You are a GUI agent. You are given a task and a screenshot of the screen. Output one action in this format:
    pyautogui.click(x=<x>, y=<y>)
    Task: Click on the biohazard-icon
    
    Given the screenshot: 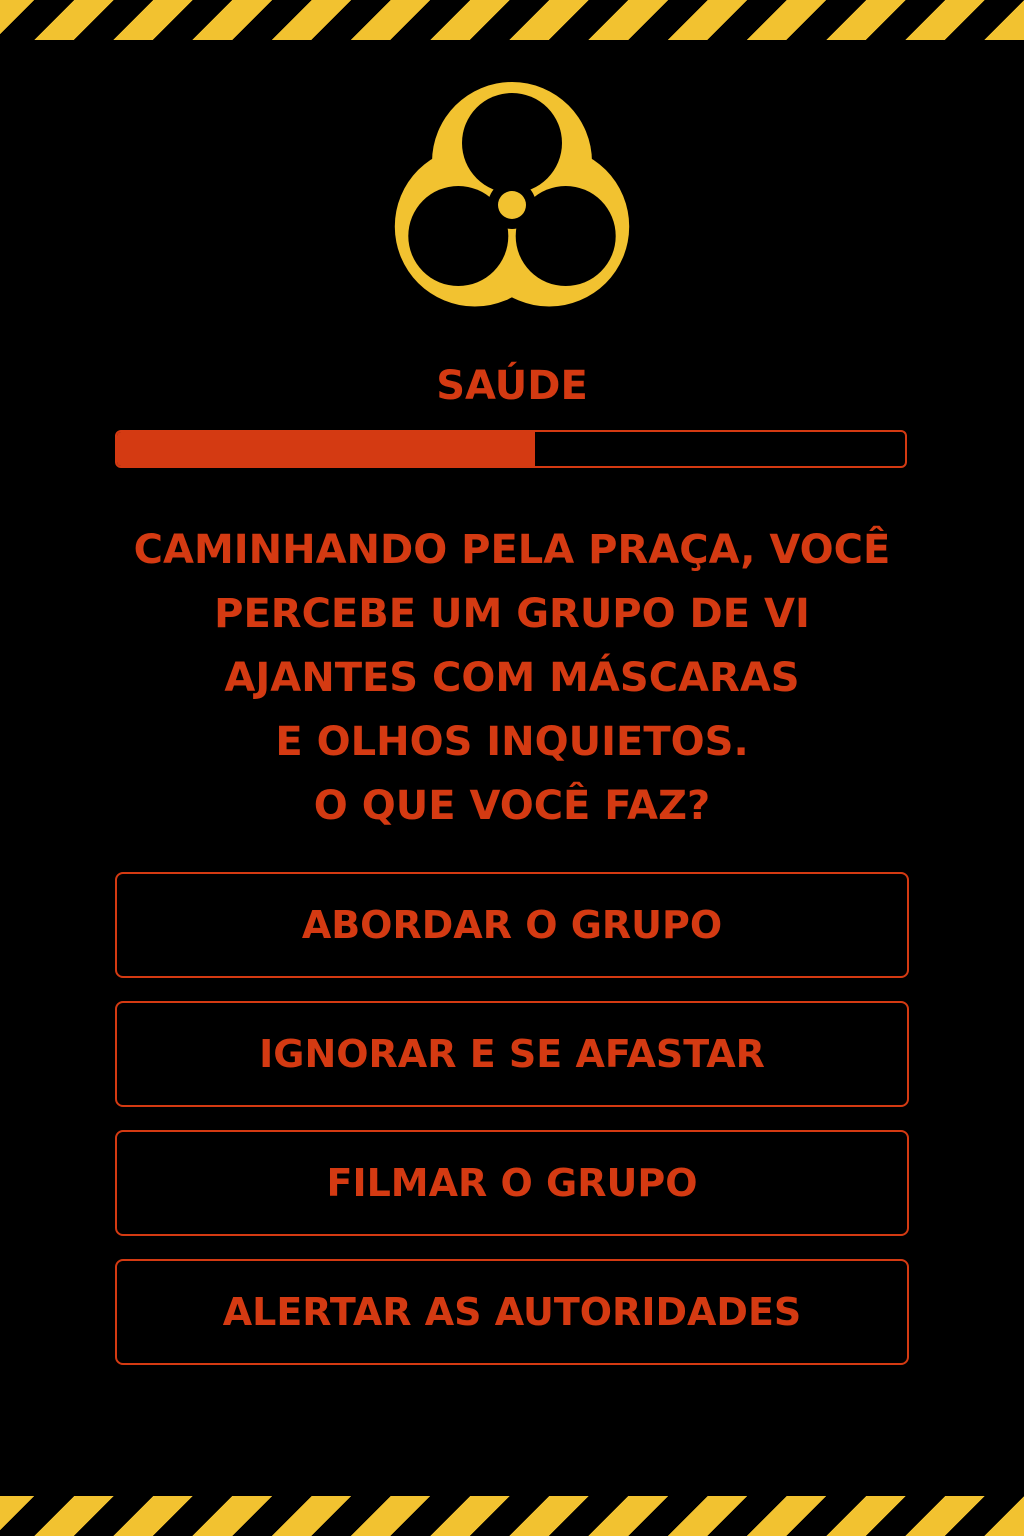 What is the action you would take?
    pyautogui.click(x=512, y=194)
    